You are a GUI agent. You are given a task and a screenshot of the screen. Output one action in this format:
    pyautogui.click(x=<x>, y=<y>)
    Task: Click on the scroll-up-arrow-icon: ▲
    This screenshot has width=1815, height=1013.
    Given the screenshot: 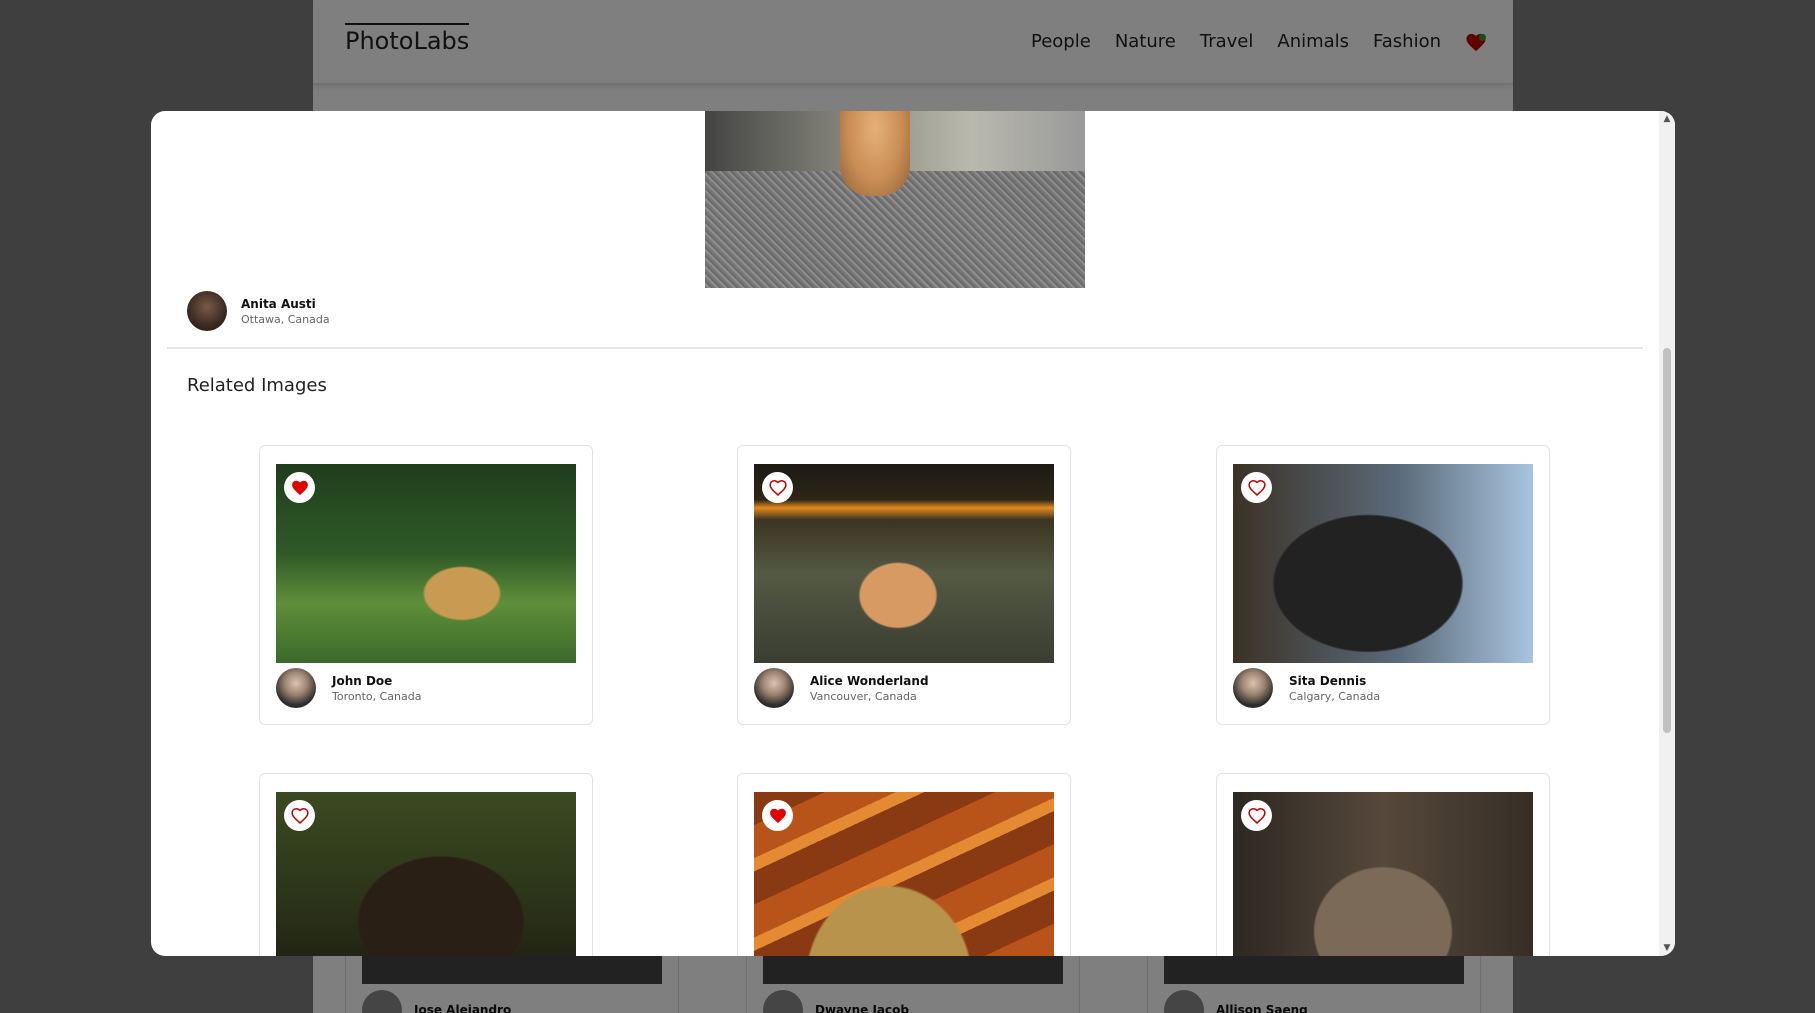 What is the action you would take?
    pyautogui.click(x=1667, y=119)
    